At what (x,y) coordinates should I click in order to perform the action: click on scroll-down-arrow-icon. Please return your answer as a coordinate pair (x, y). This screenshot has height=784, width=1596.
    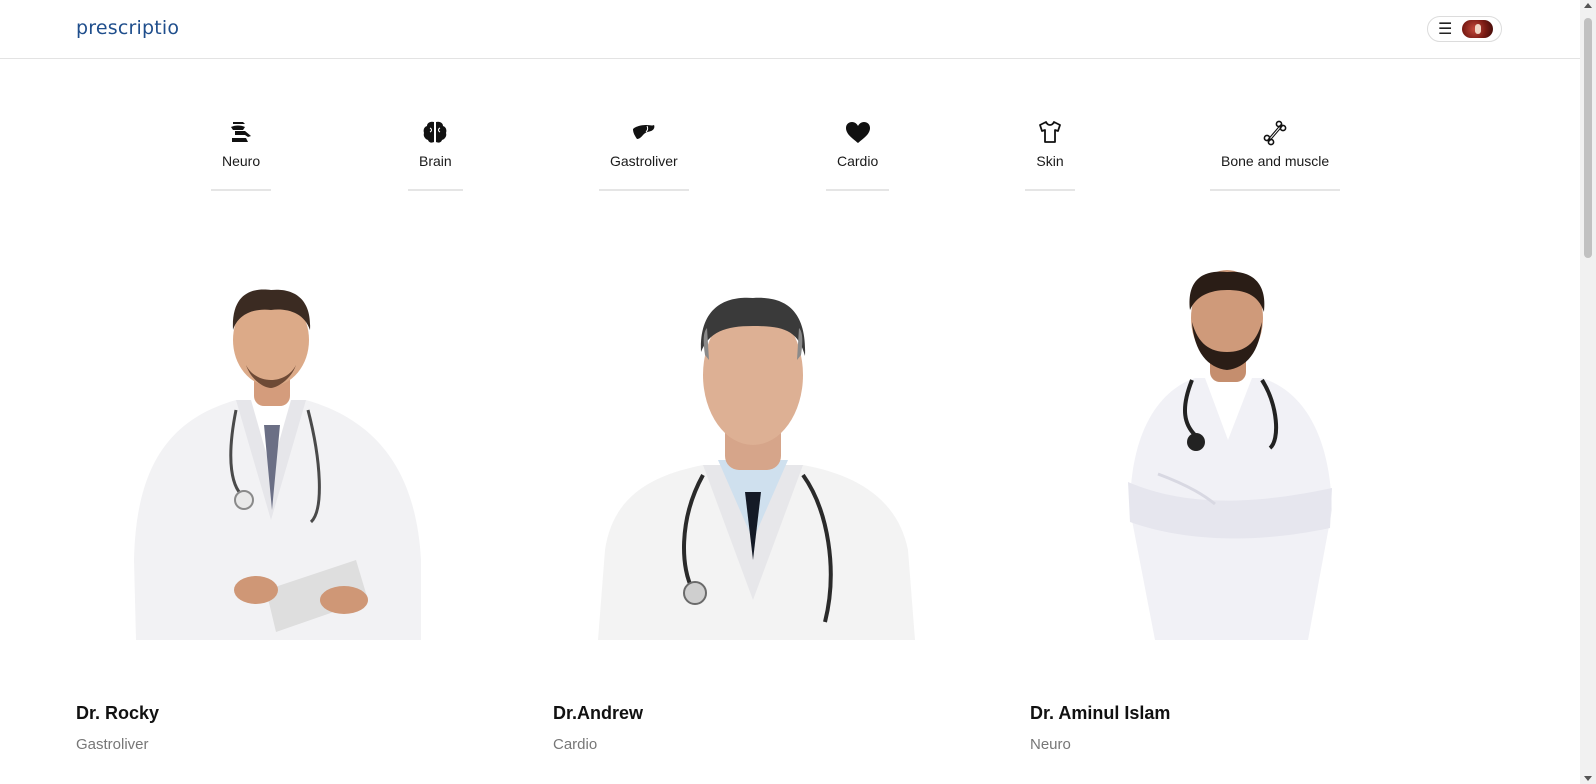
    Looking at the image, I should click on (1588, 778).